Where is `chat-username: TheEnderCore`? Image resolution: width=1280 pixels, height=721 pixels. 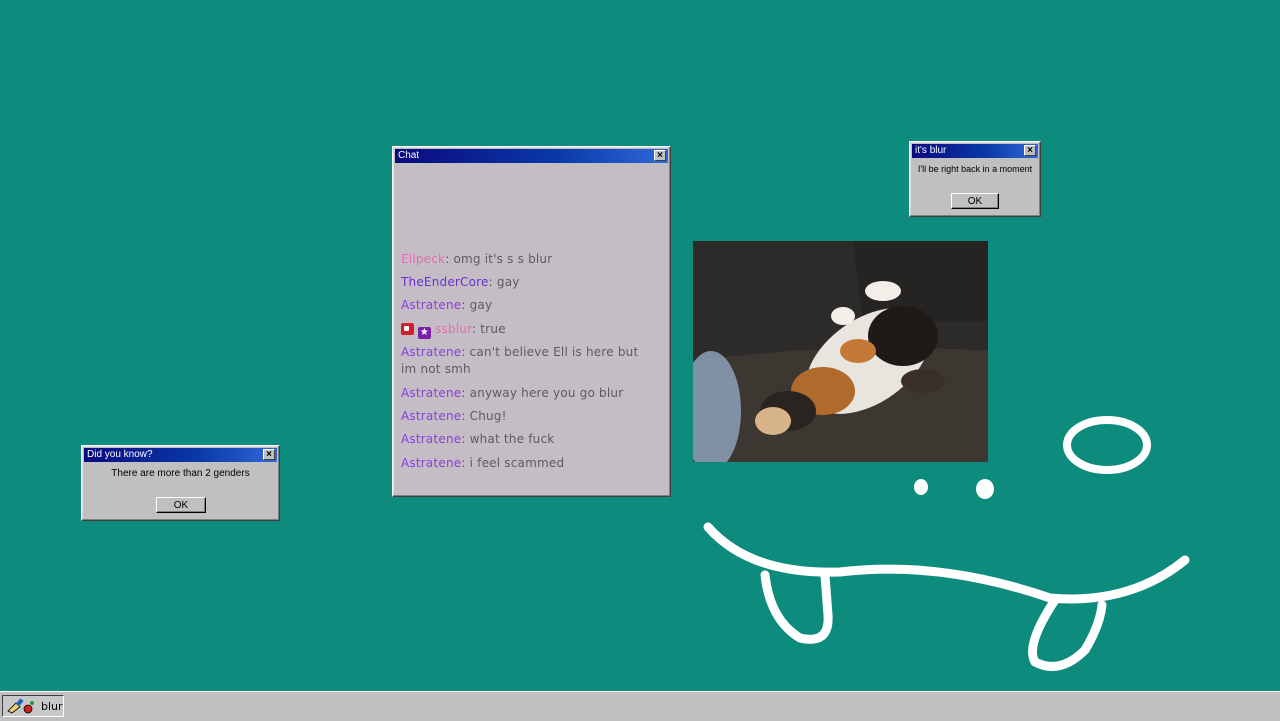
chat-username: TheEnderCore is located at coordinates (445, 282).